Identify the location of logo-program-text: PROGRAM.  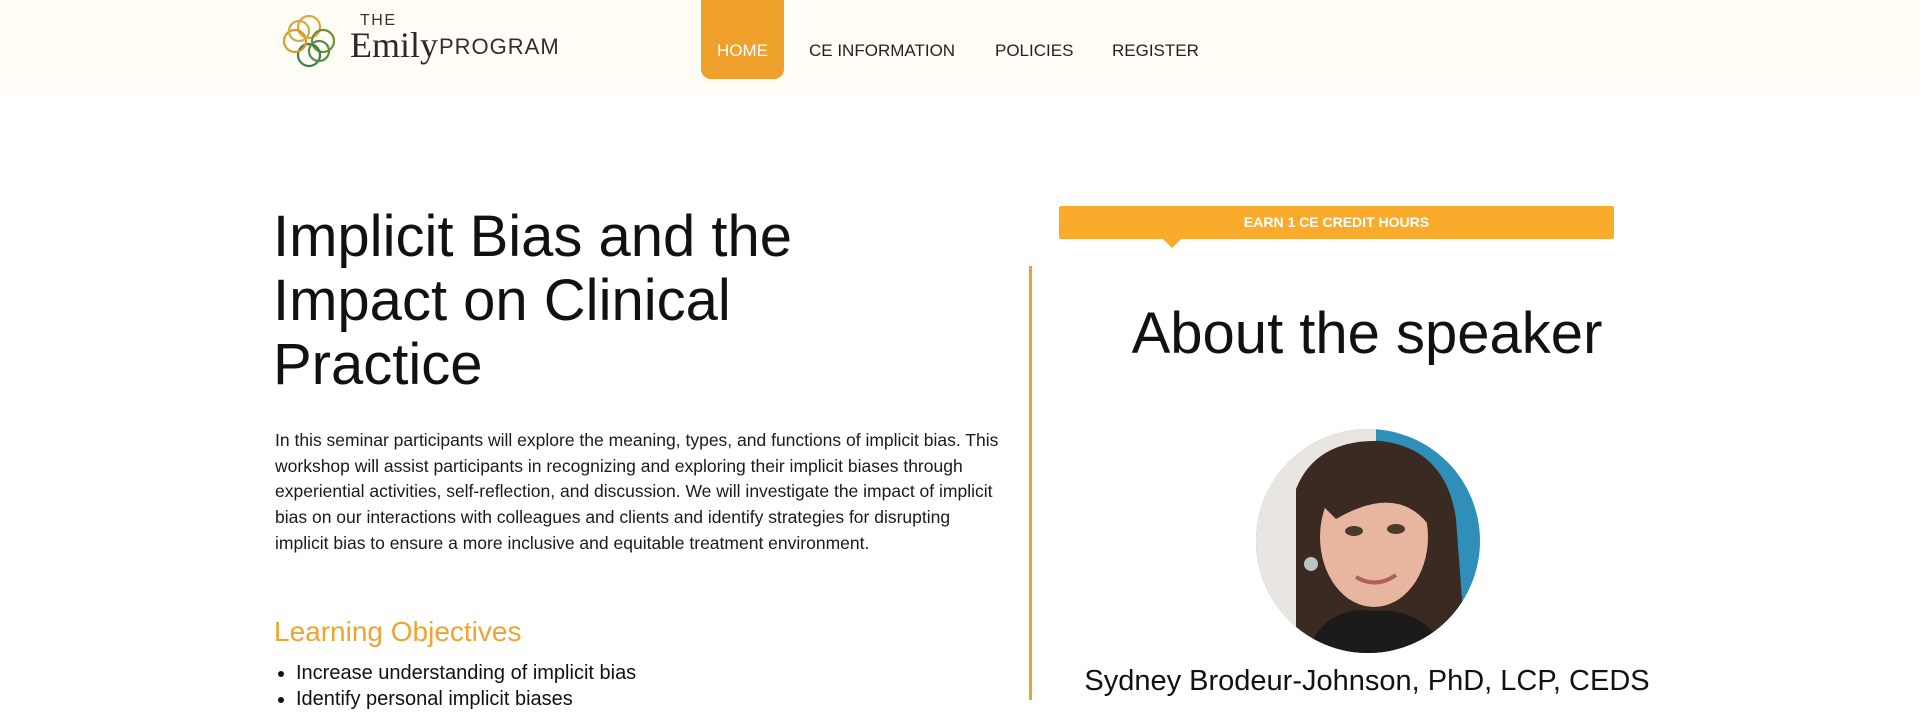
(499, 46).